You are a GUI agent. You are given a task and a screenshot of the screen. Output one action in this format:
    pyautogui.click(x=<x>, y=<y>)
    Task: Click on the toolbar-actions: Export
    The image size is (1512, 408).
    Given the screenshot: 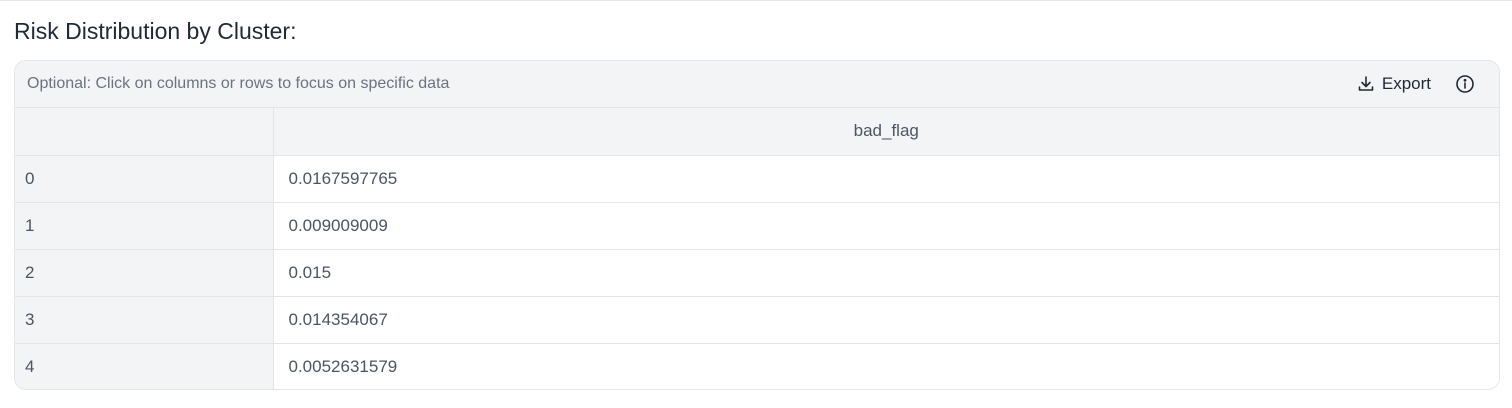 What is the action you would take?
    pyautogui.click(x=1415, y=84)
    